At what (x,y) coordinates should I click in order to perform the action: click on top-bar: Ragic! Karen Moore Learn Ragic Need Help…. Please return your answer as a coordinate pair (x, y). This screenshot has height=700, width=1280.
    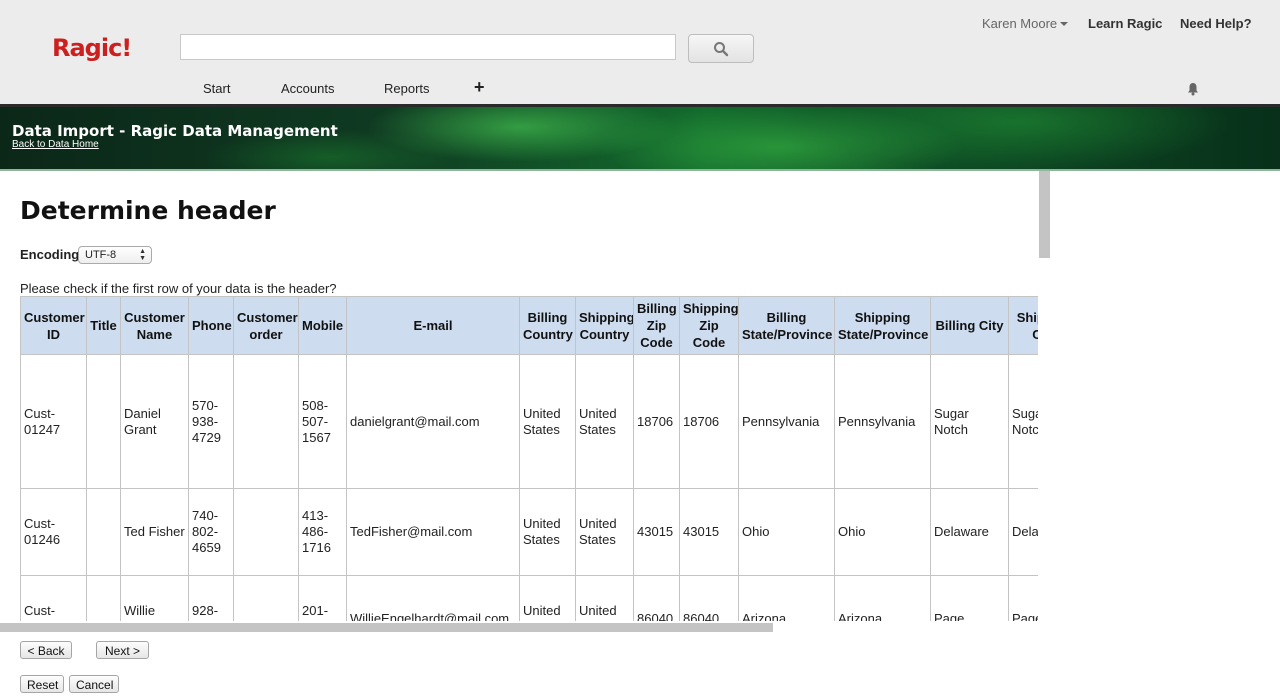
    Looking at the image, I should click on (640, 52).